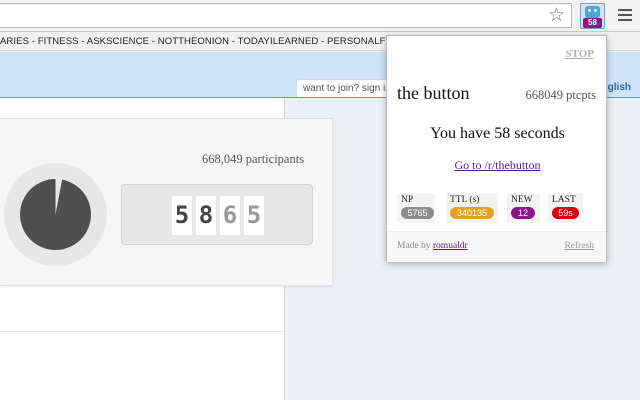  What do you see at coordinates (433, 93) in the screenshot?
I see `popup-title: the button` at bounding box center [433, 93].